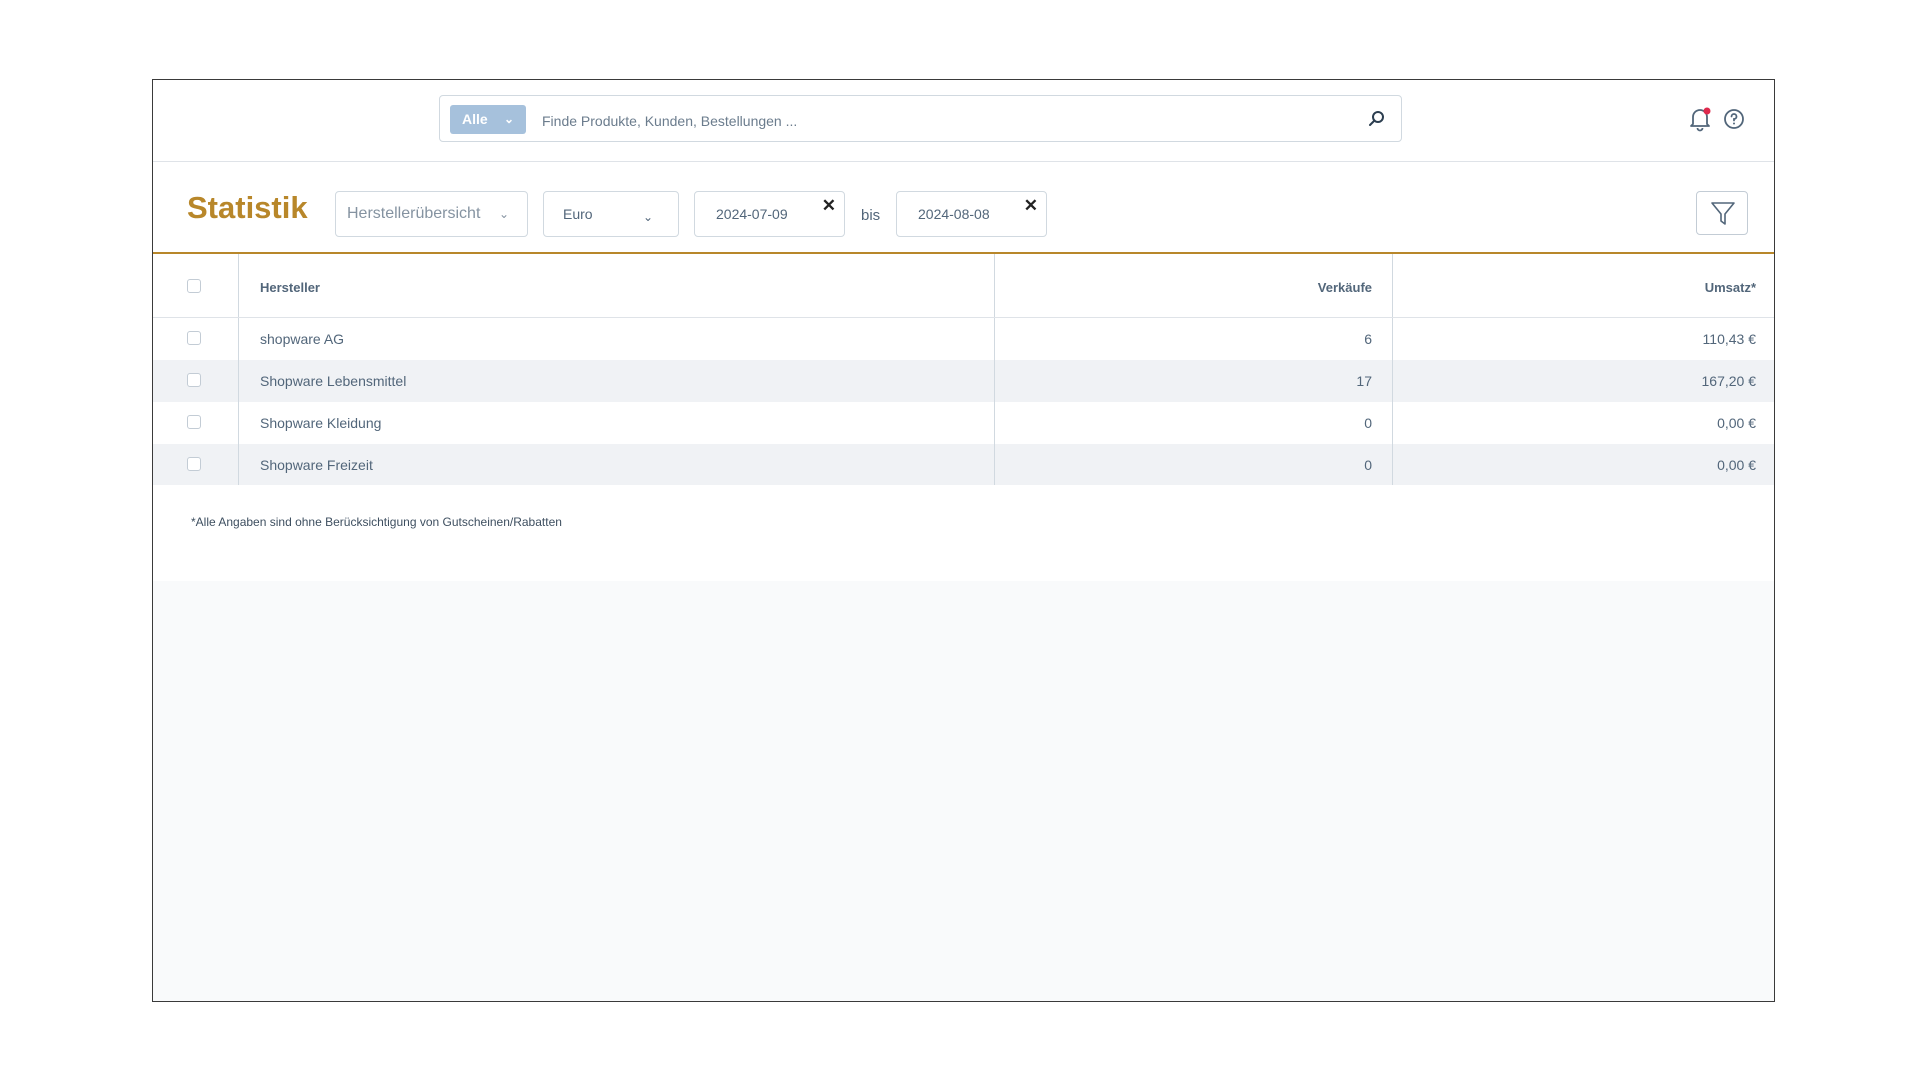 This screenshot has height=1080, width=1920. I want to click on table-row: shopware AG 6 110,43 €, so click(963, 339).